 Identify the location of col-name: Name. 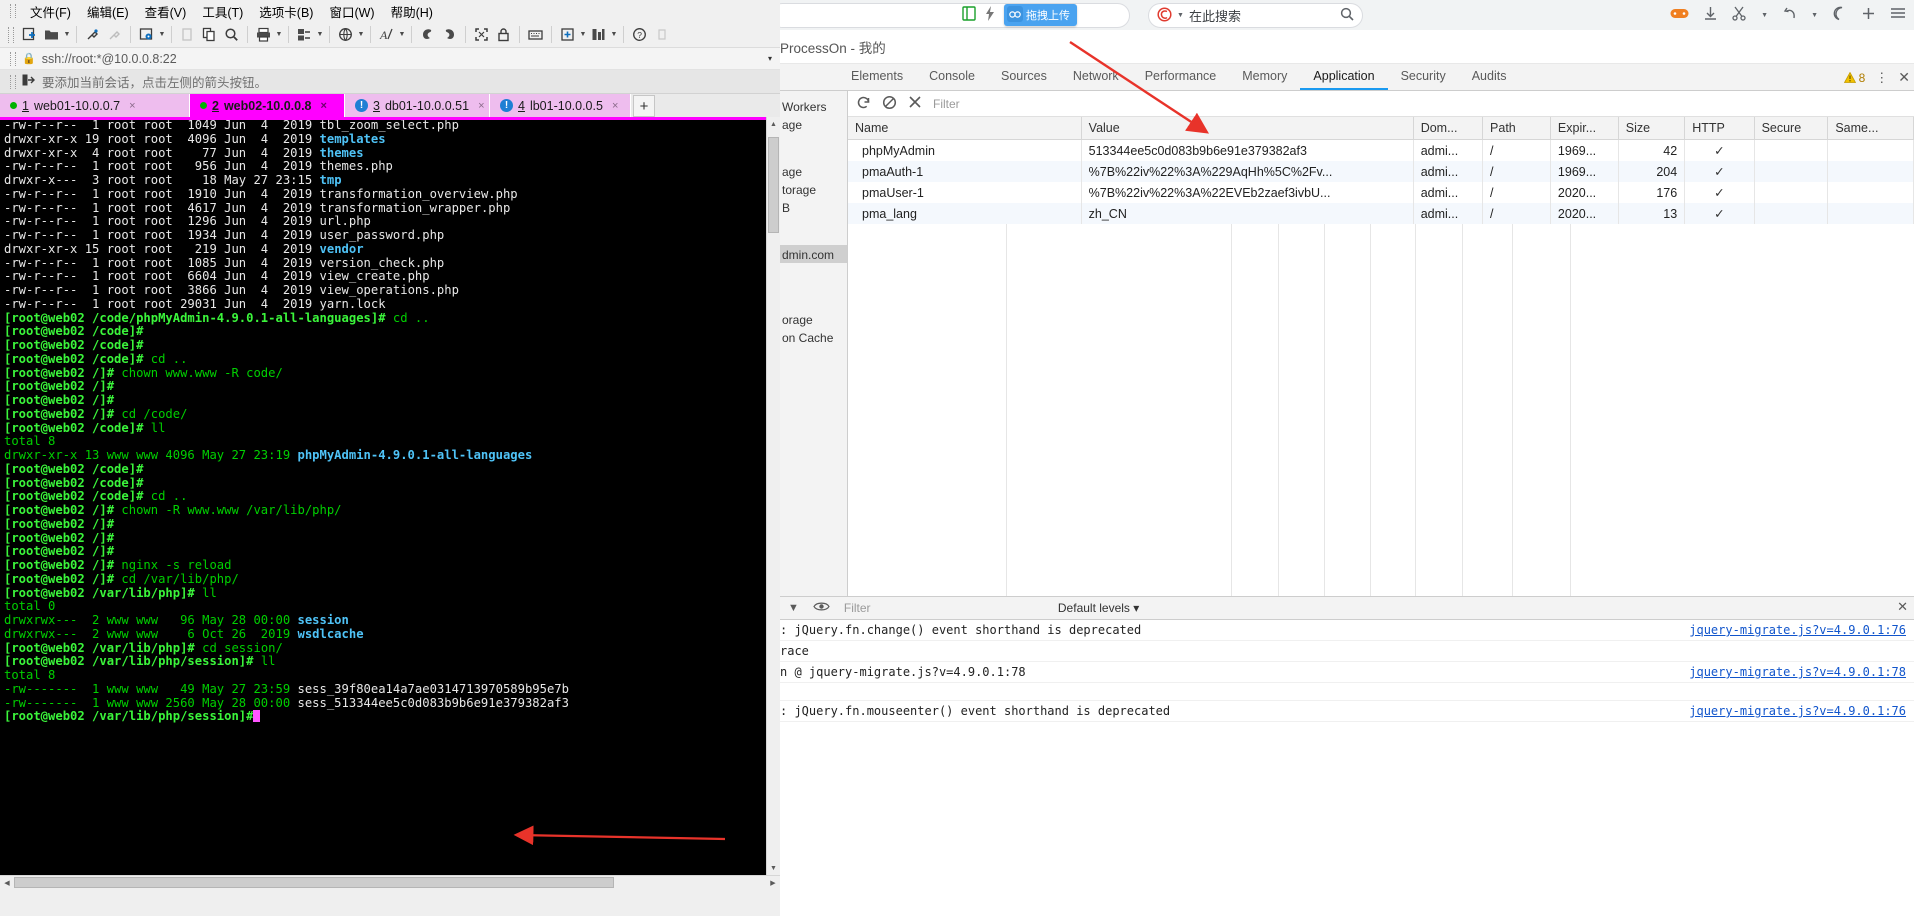
(965, 128).